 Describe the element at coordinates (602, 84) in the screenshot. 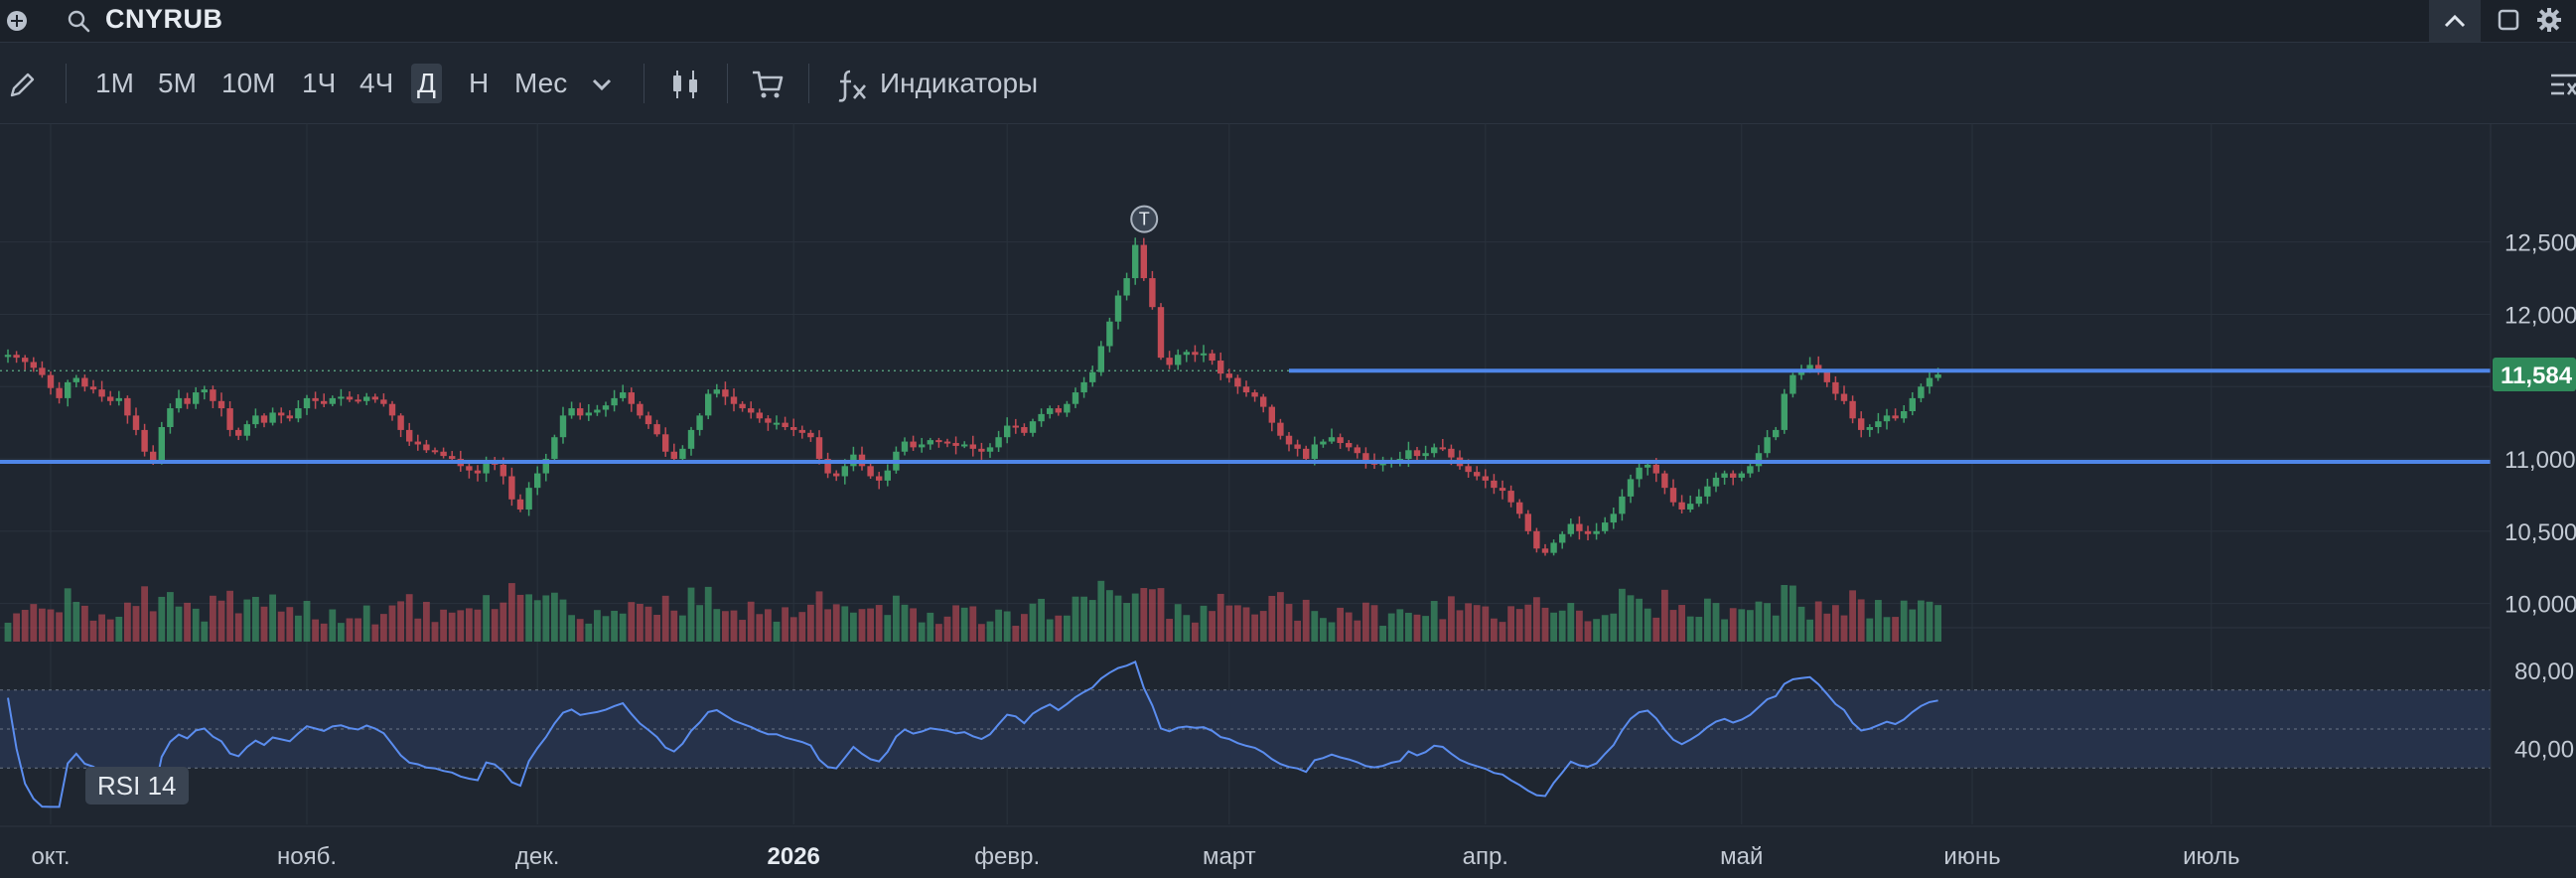

I see `chevron-down-icon` at that location.